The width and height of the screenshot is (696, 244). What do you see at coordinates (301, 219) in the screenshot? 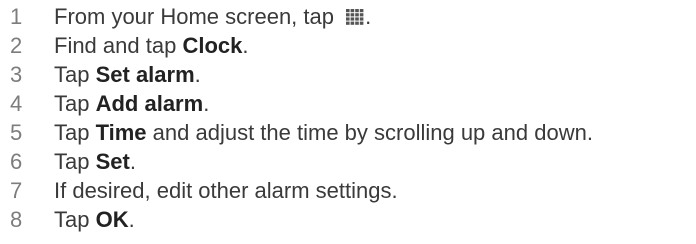
I see `step-8: 8 Tap OK.` at bounding box center [301, 219].